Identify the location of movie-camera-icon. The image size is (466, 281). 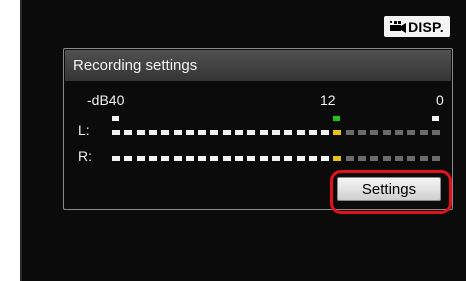
(398, 27).